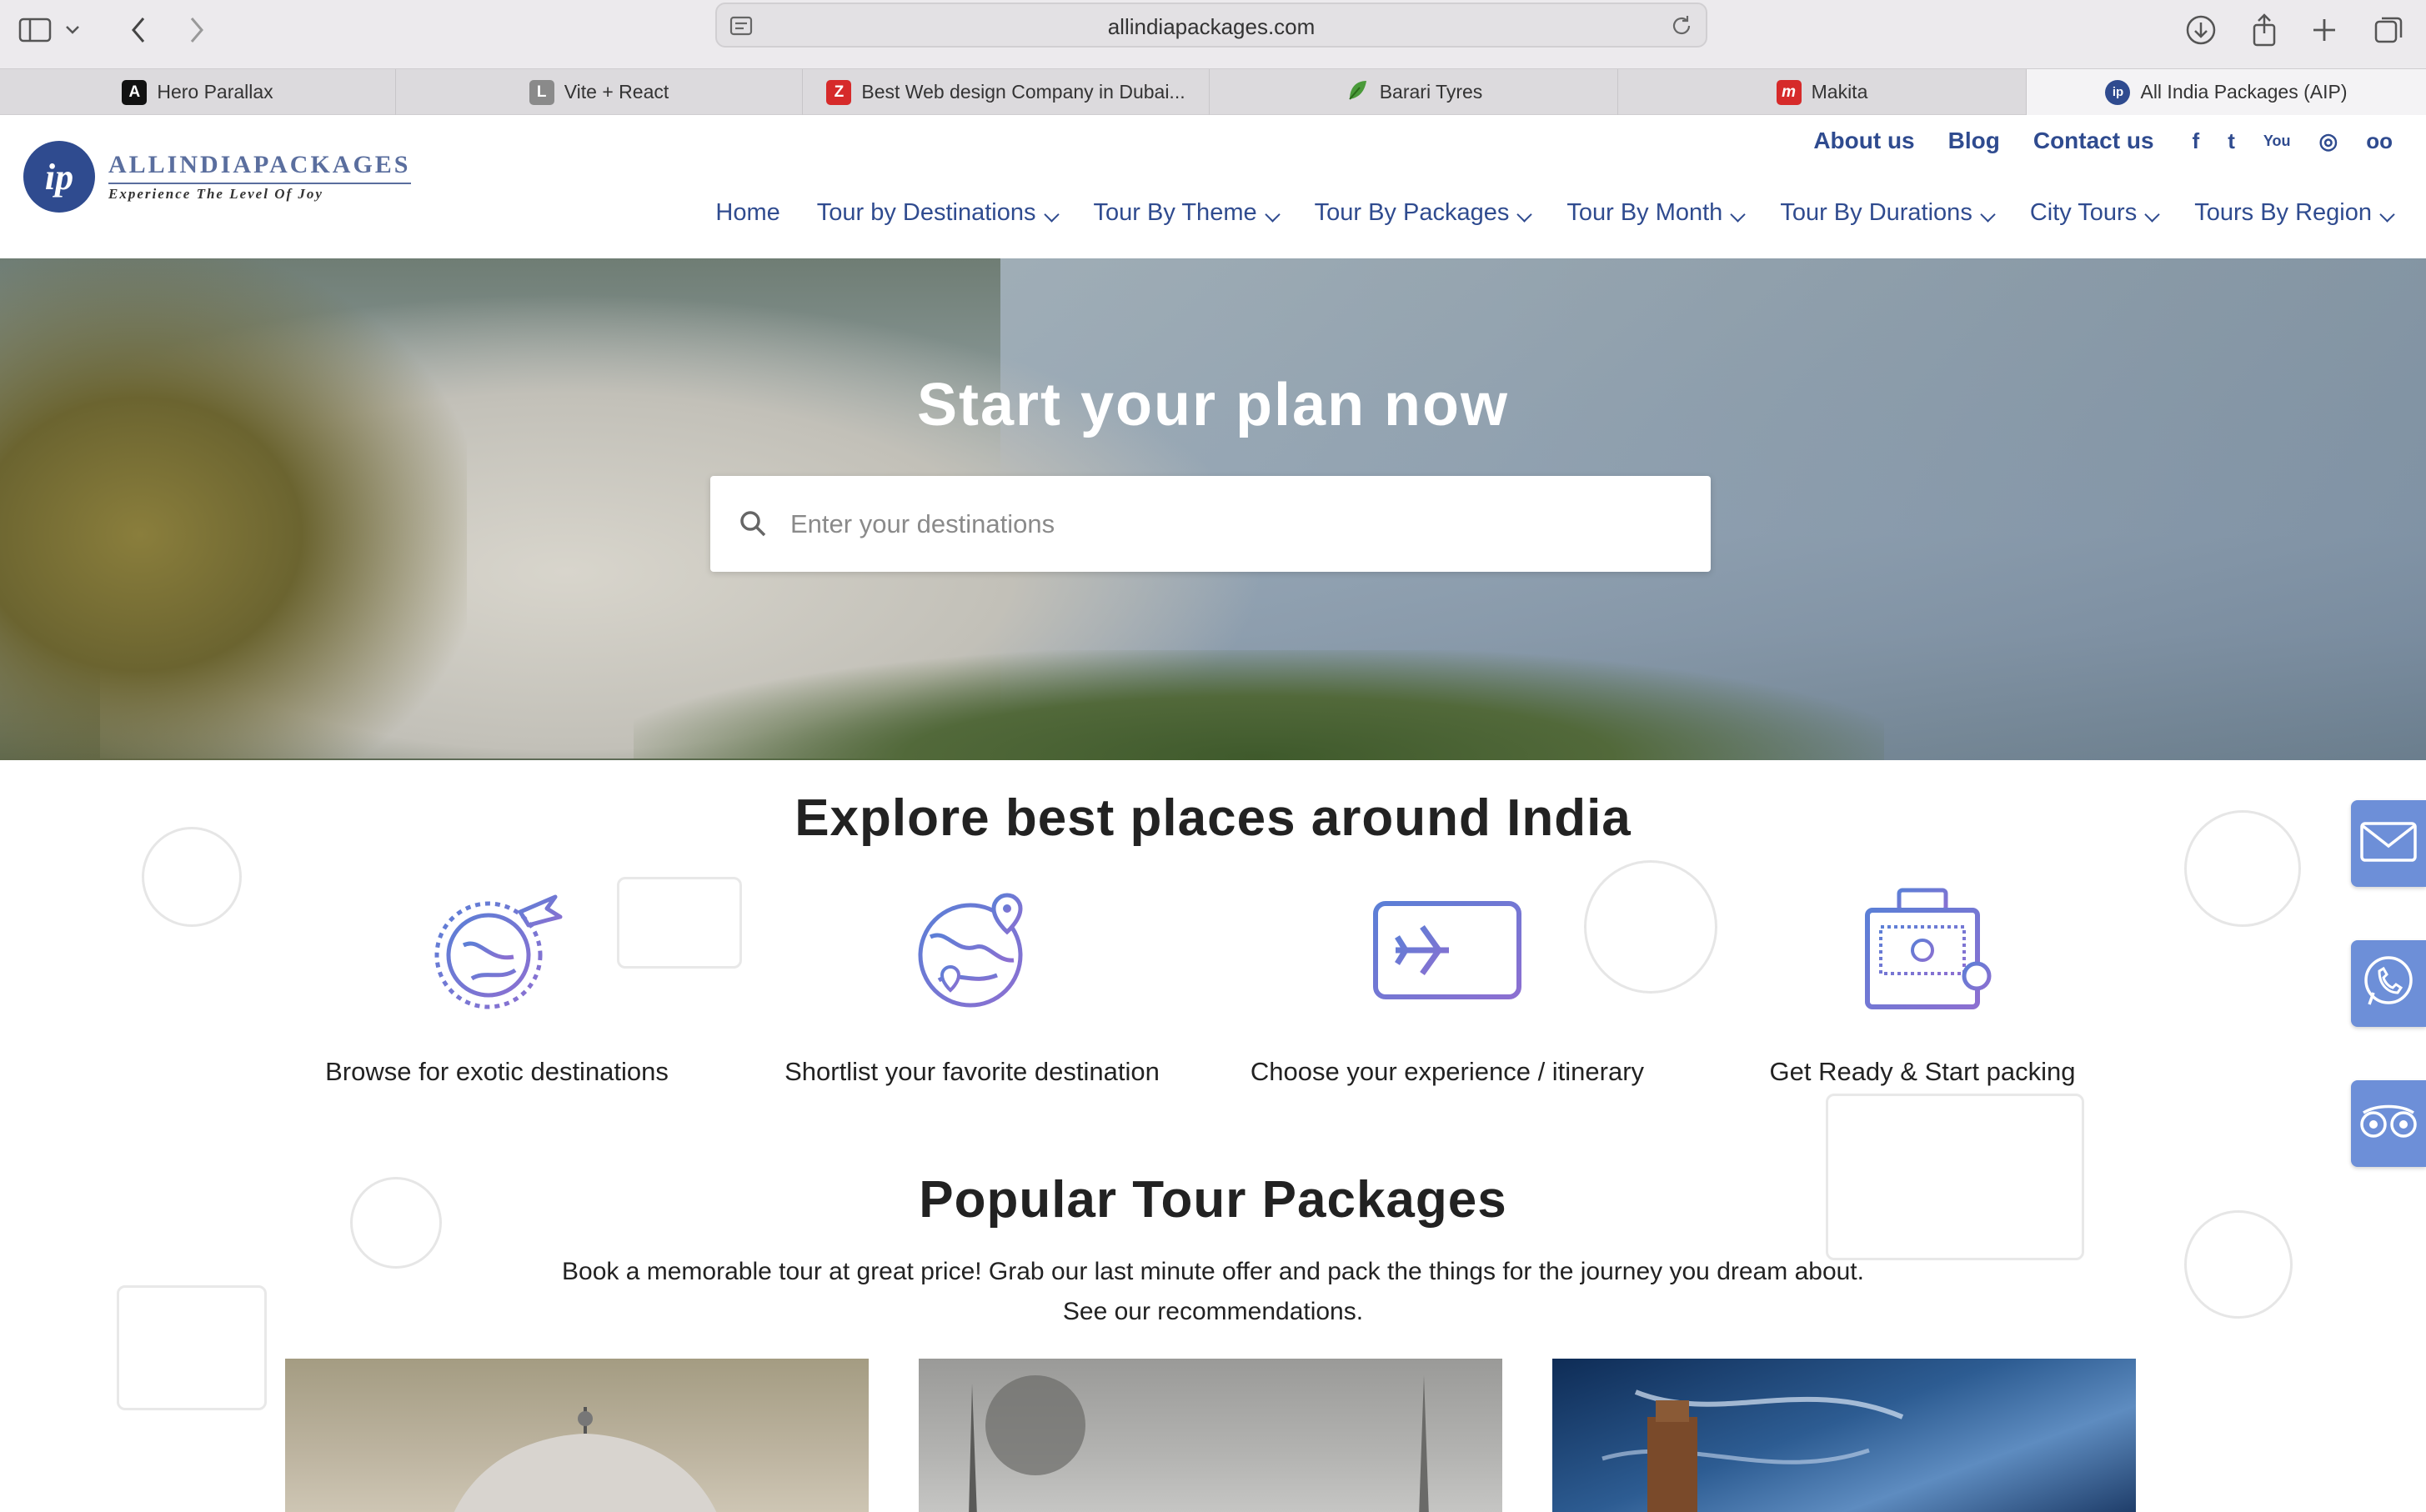 This screenshot has width=2426, height=1512. Describe the element at coordinates (586, 1459) in the screenshot. I see `dome-image` at that location.